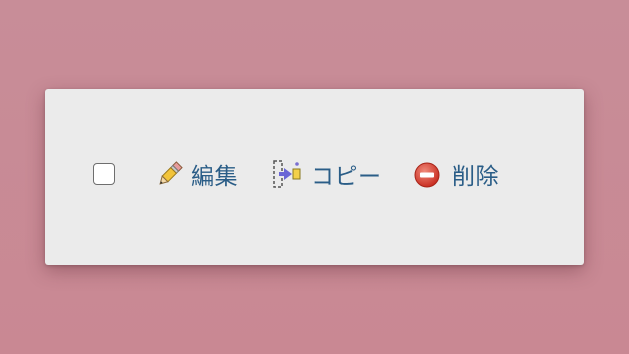 The height and width of the screenshot is (354, 629). I want to click on delete-icon, so click(427, 174).